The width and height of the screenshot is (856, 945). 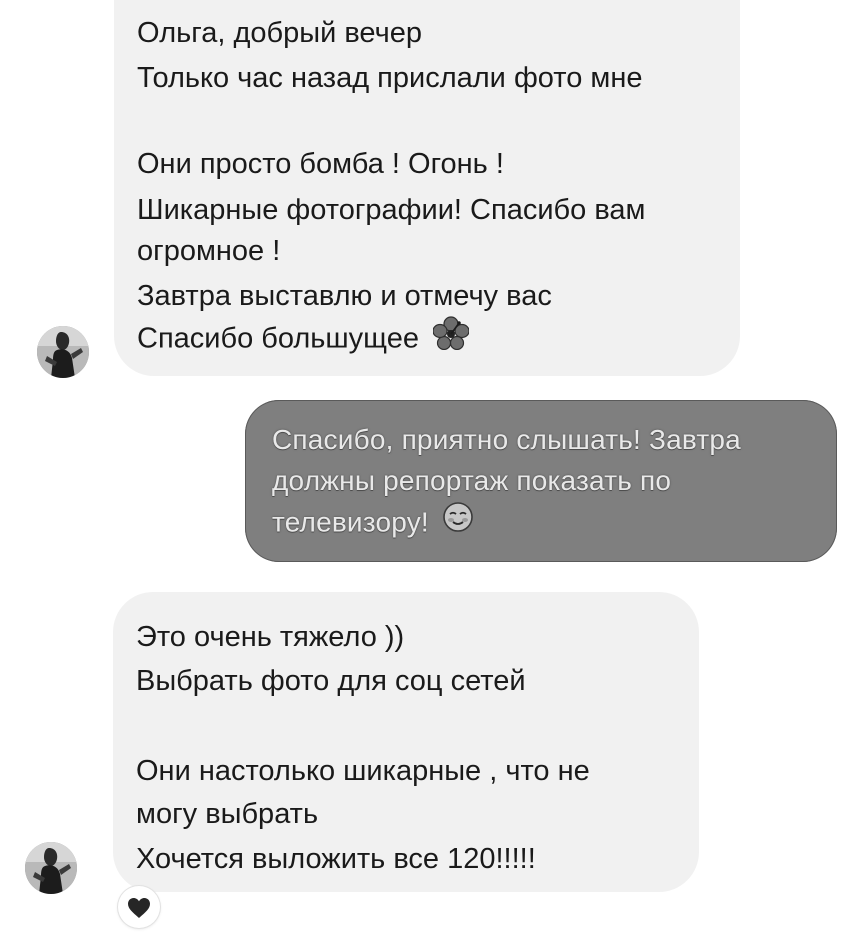 What do you see at coordinates (350, 522) in the screenshot?
I see `message-line-text: телевизору!` at bounding box center [350, 522].